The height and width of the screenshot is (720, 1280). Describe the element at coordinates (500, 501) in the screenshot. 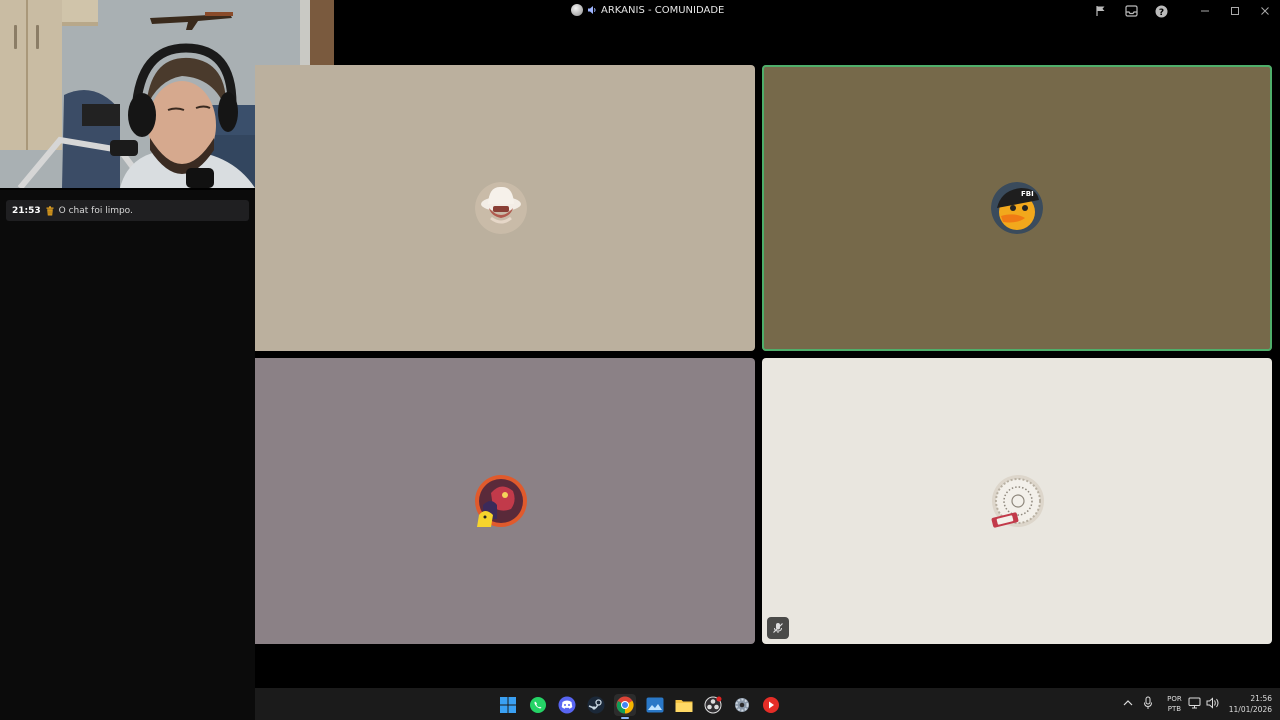

I see `cartoon-character-avatar` at that location.